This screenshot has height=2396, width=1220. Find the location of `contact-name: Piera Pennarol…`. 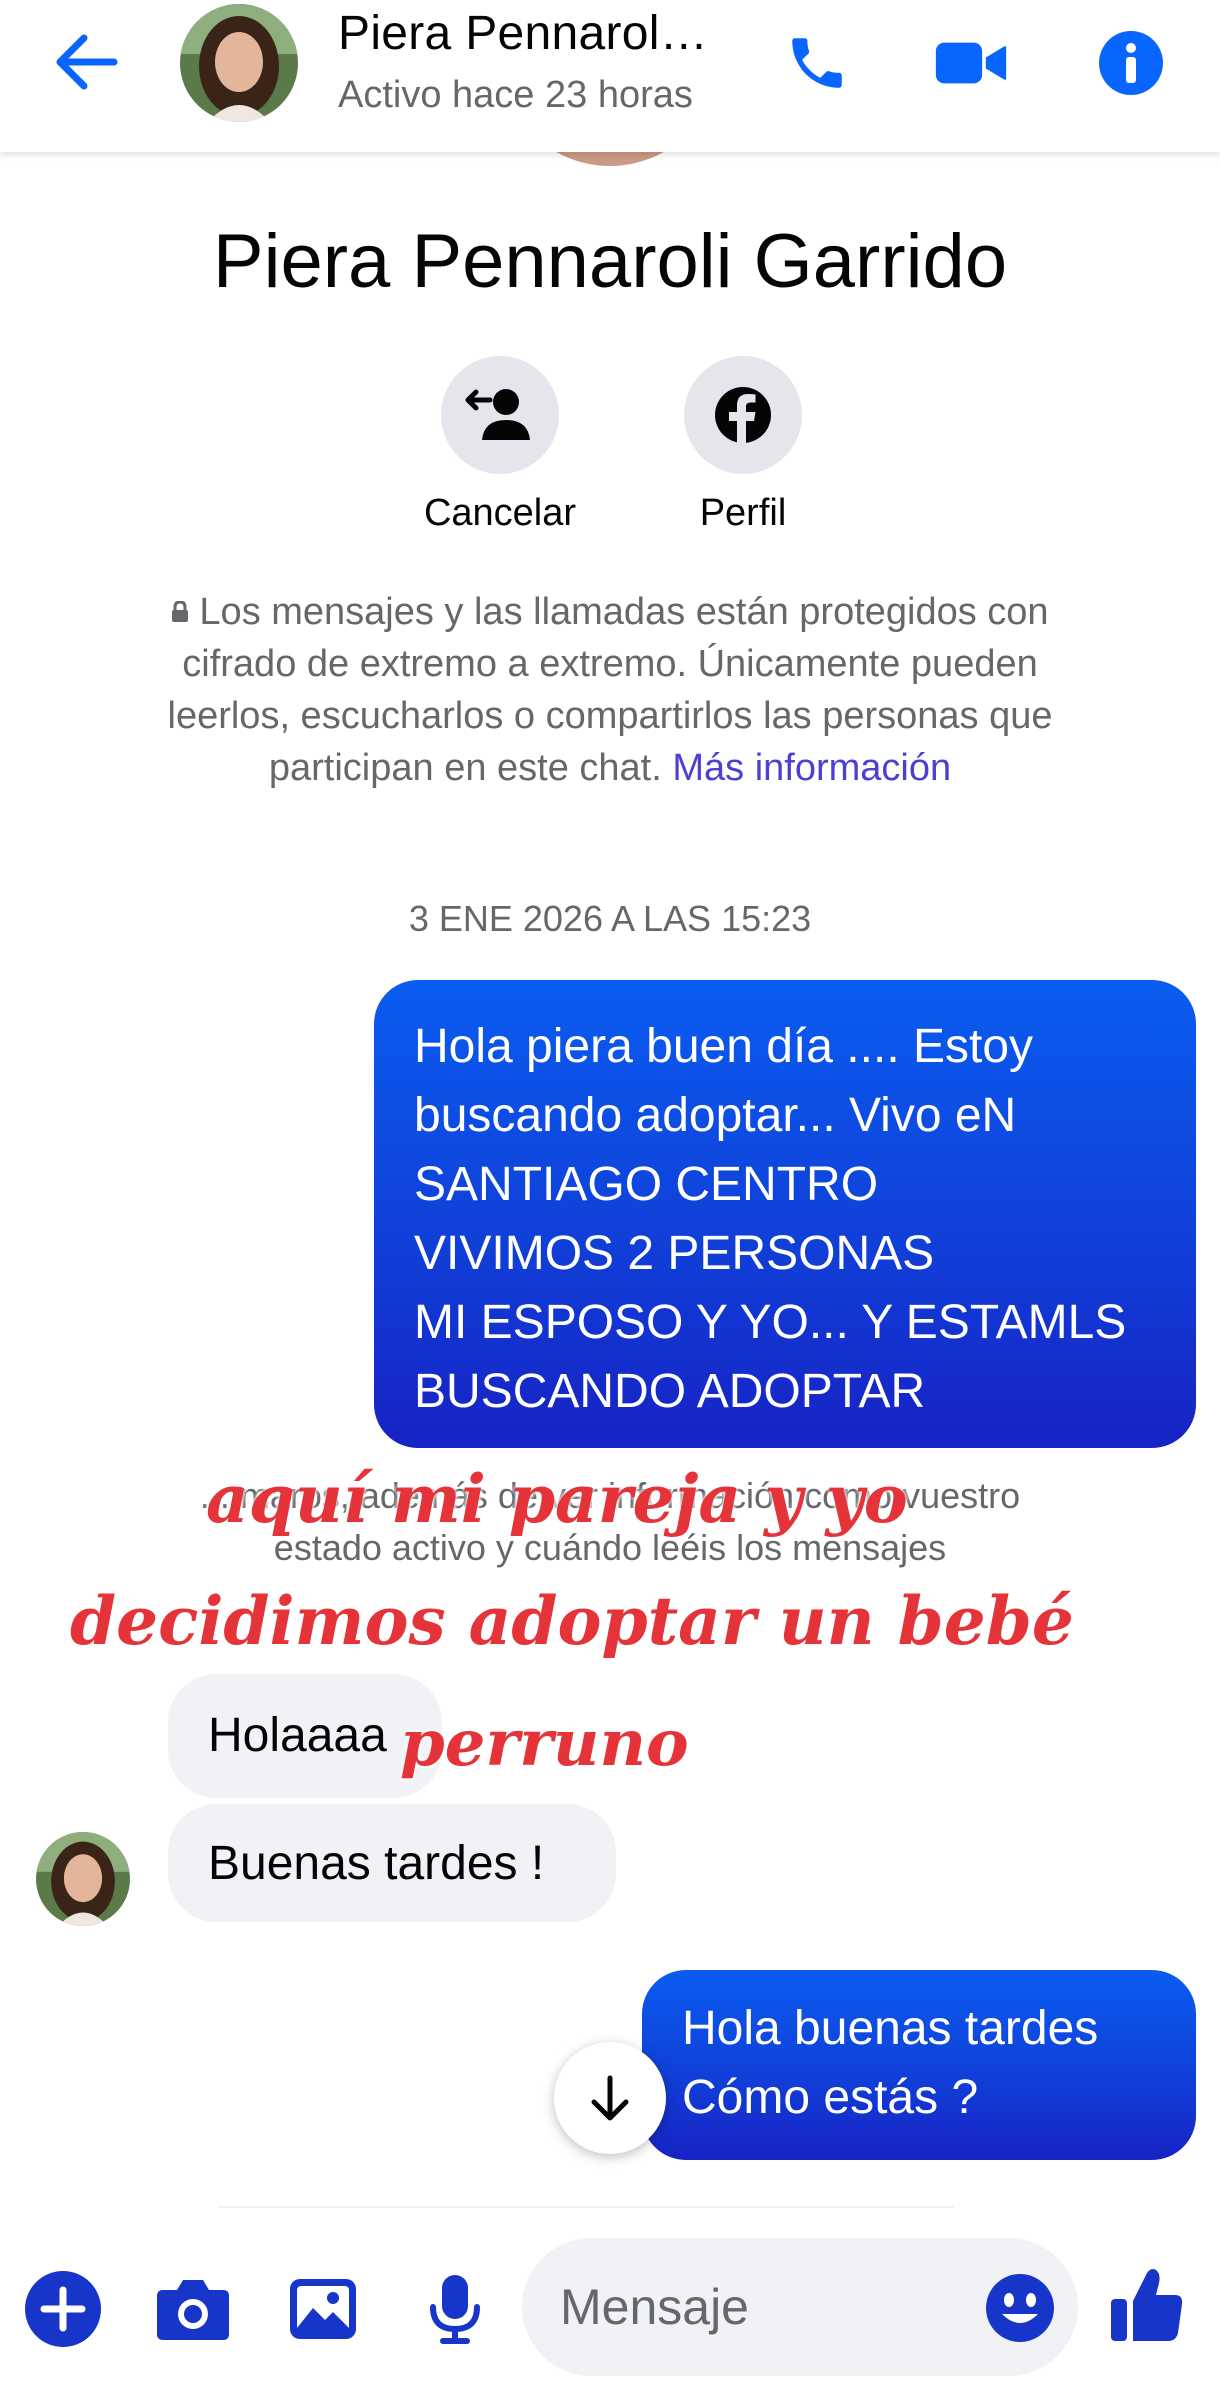

contact-name: Piera Pennarol… is located at coordinates (523, 33).